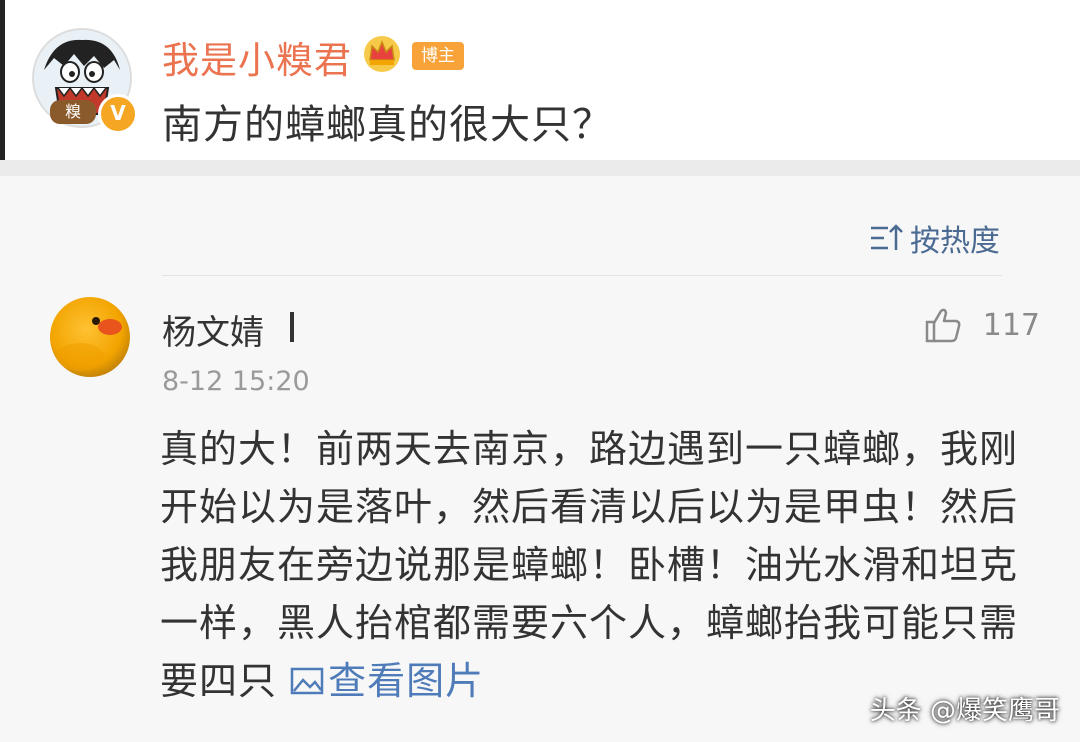 The image size is (1080, 742). Describe the element at coordinates (213, 329) in the screenshot. I see `commenter-name: 杨文婧` at that location.